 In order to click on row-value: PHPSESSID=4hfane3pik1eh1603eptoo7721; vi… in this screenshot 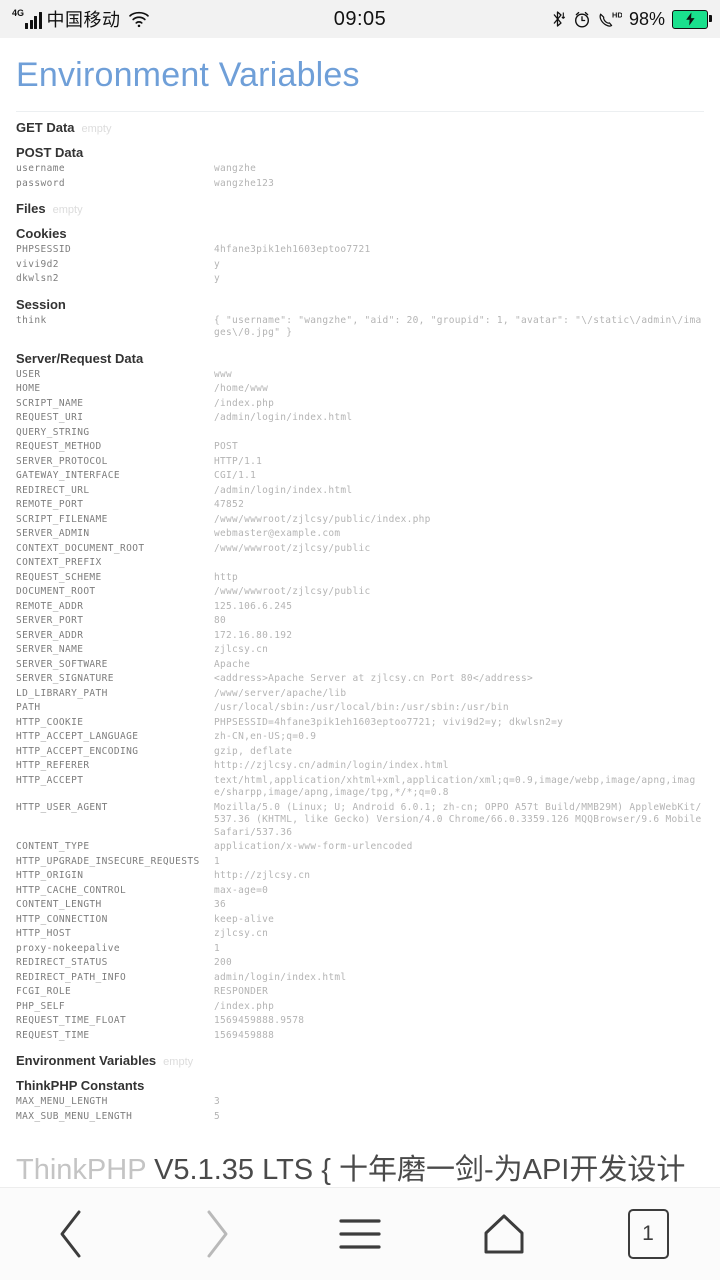, I will do `click(389, 722)`.